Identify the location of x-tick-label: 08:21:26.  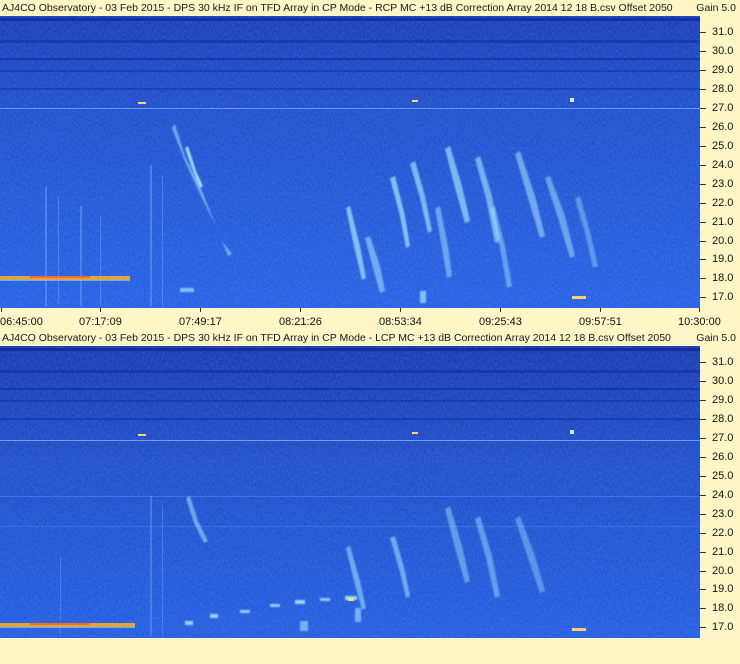
(300, 322).